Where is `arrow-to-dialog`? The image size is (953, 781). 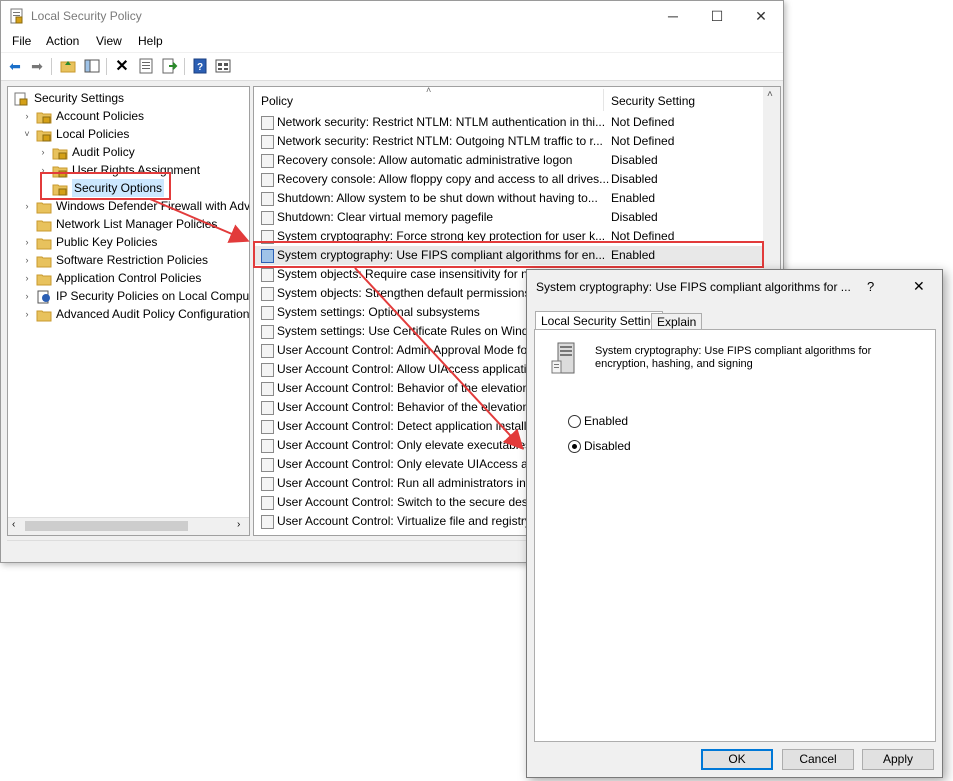
arrow-to-dialog is located at coordinates (439, 358).